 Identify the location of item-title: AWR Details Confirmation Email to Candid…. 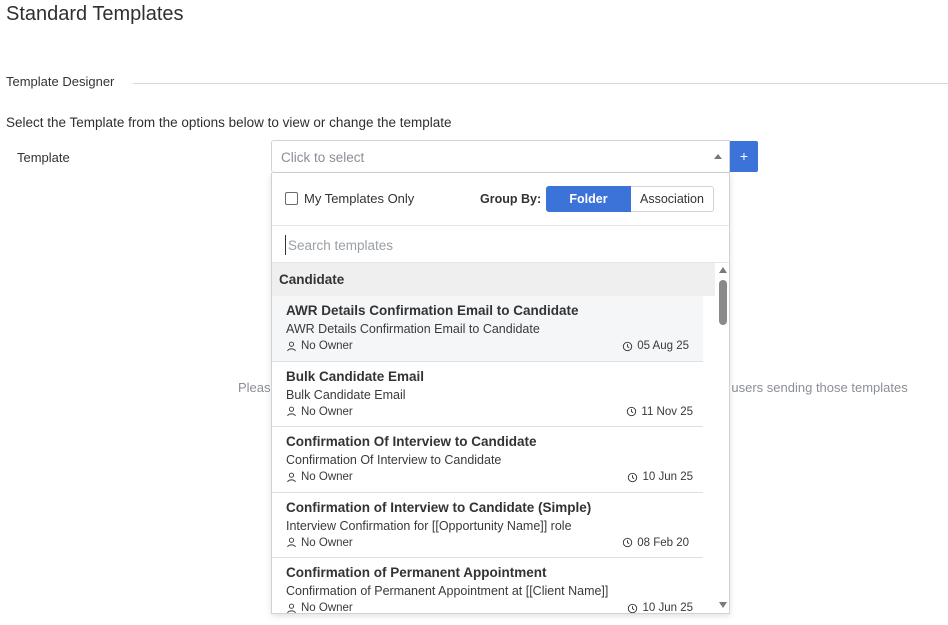
(432, 310).